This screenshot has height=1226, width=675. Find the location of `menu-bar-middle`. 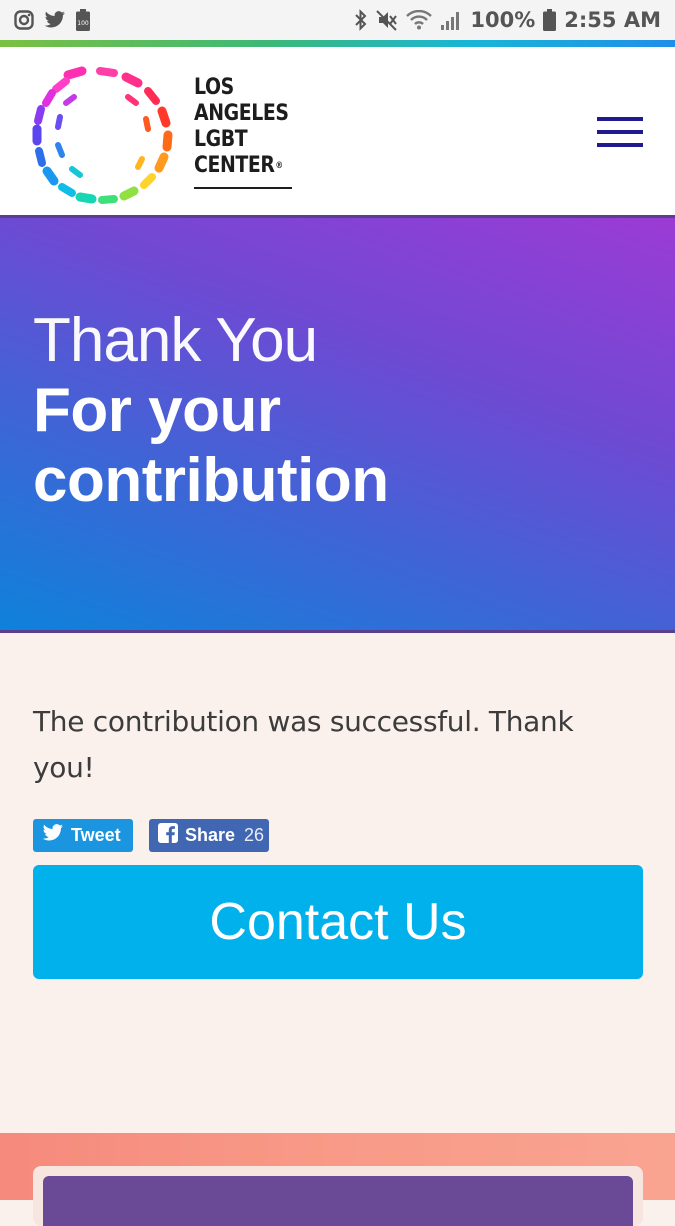

menu-bar-middle is located at coordinates (620, 132).